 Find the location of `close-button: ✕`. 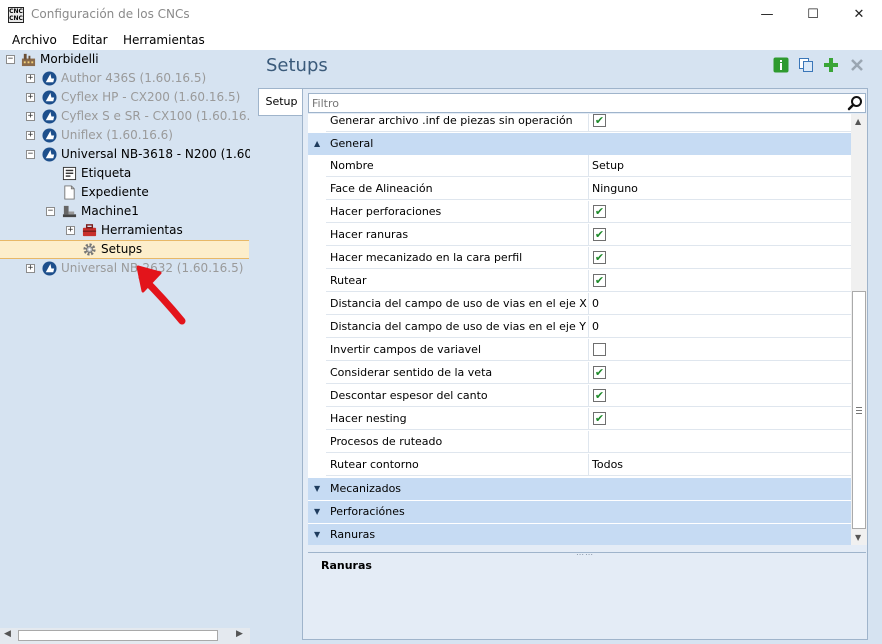

close-button: ✕ is located at coordinates (859, 15).